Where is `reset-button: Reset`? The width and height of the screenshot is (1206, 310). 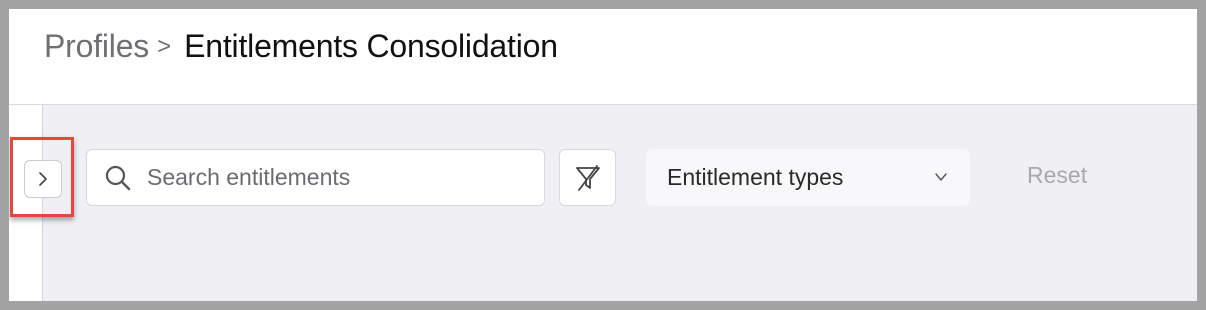 reset-button: Reset is located at coordinates (1057, 175).